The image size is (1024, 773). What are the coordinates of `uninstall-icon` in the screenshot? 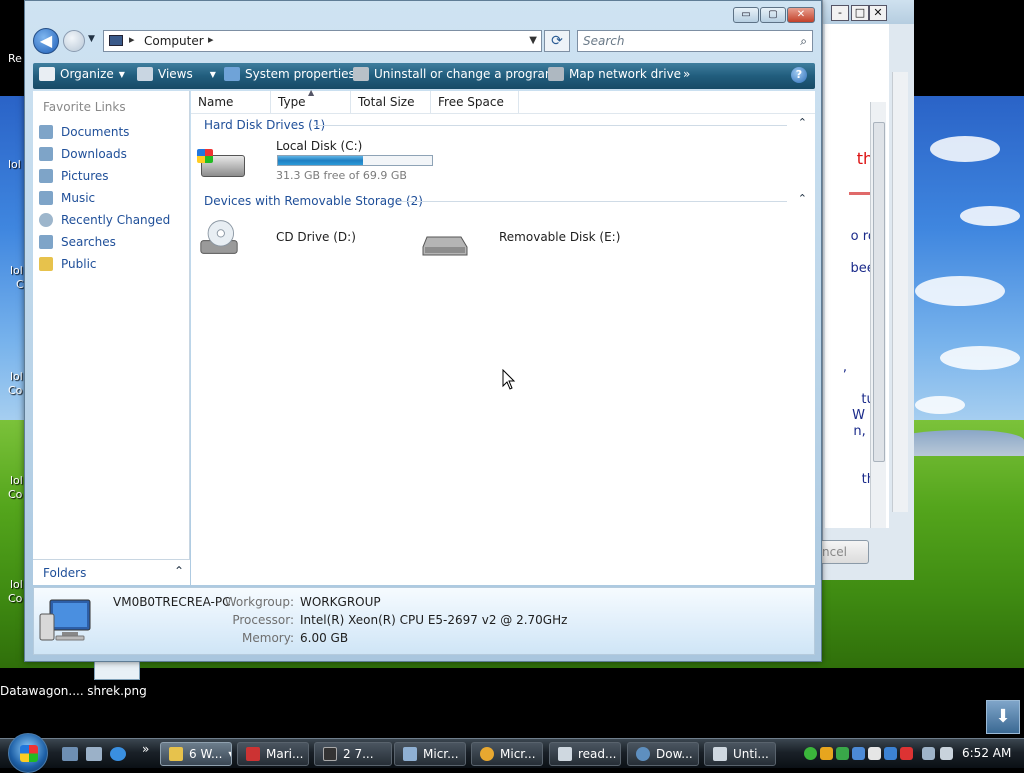 It's located at (361, 74).